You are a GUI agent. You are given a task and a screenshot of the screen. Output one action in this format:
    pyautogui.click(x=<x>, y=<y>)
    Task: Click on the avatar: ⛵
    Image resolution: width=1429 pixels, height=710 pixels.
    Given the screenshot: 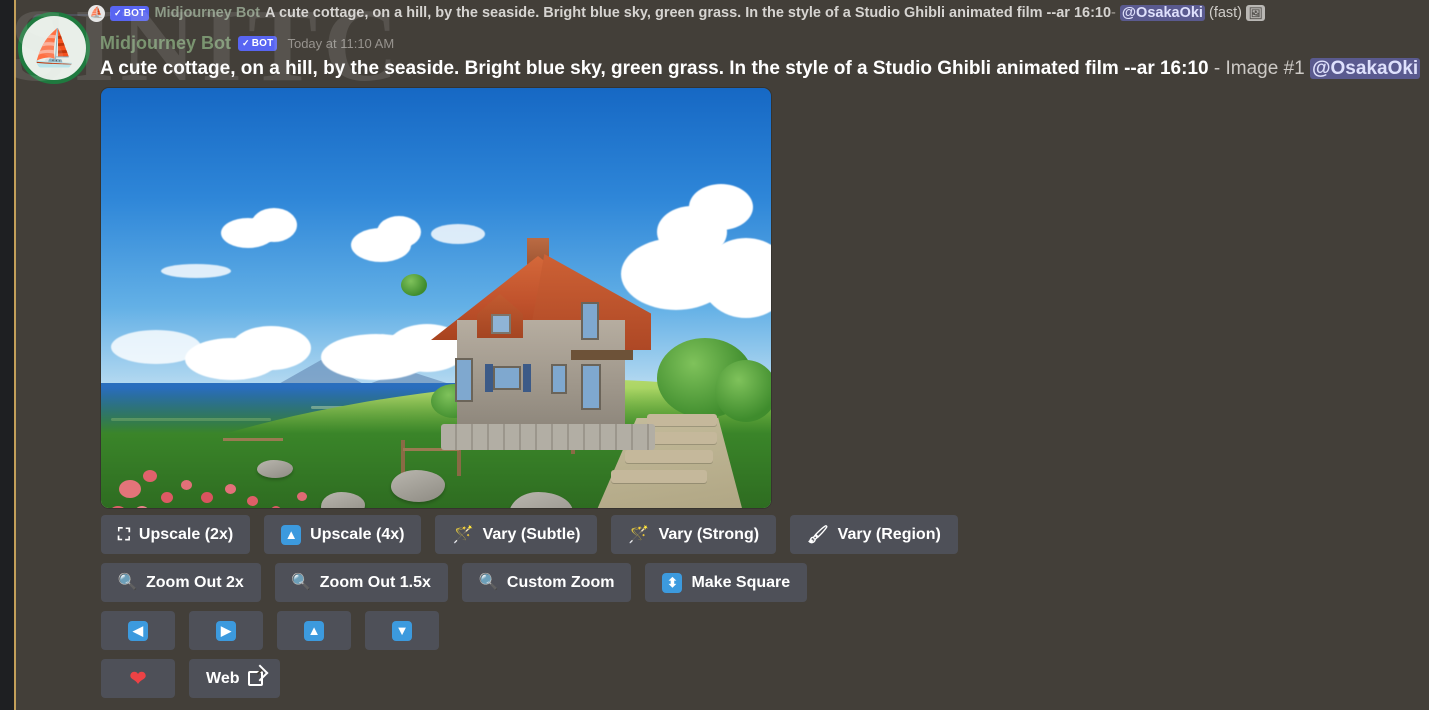 What is the action you would take?
    pyautogui.click(x=54, y=48)
    